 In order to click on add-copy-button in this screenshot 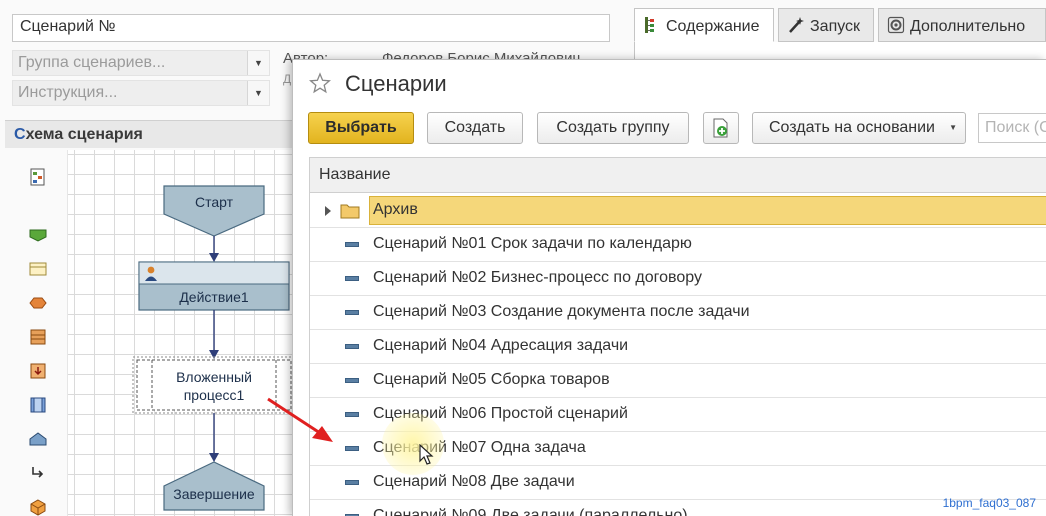, I will do `click(721, 128)`.